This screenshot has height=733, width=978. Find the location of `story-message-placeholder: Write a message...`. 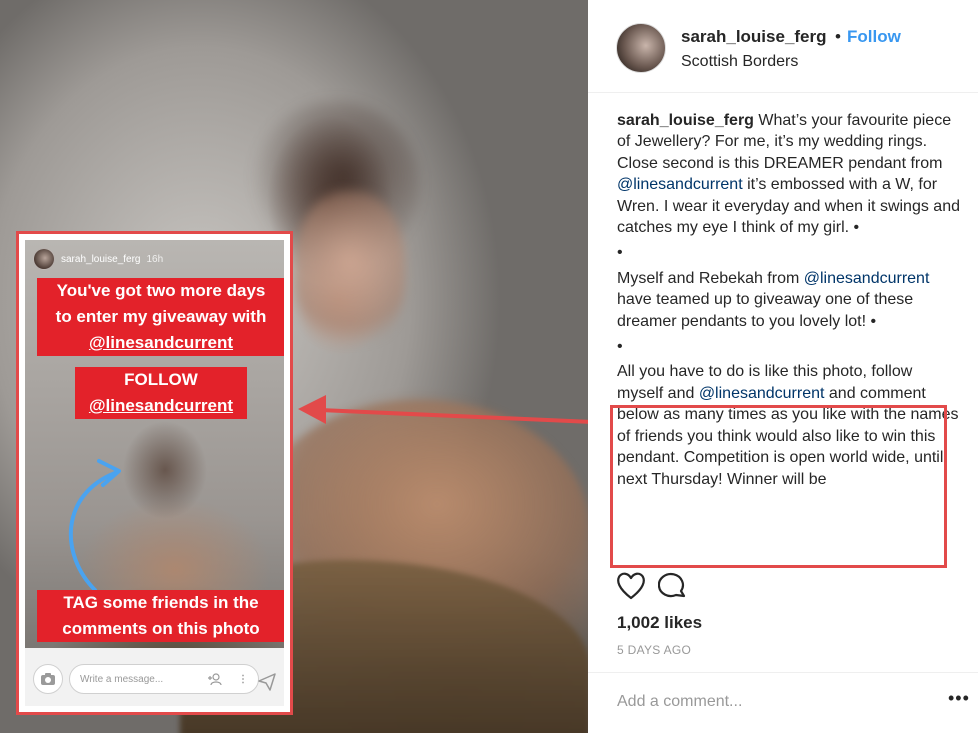

story-message-placeholder: Write a message... is located at coordinates (122, 679).